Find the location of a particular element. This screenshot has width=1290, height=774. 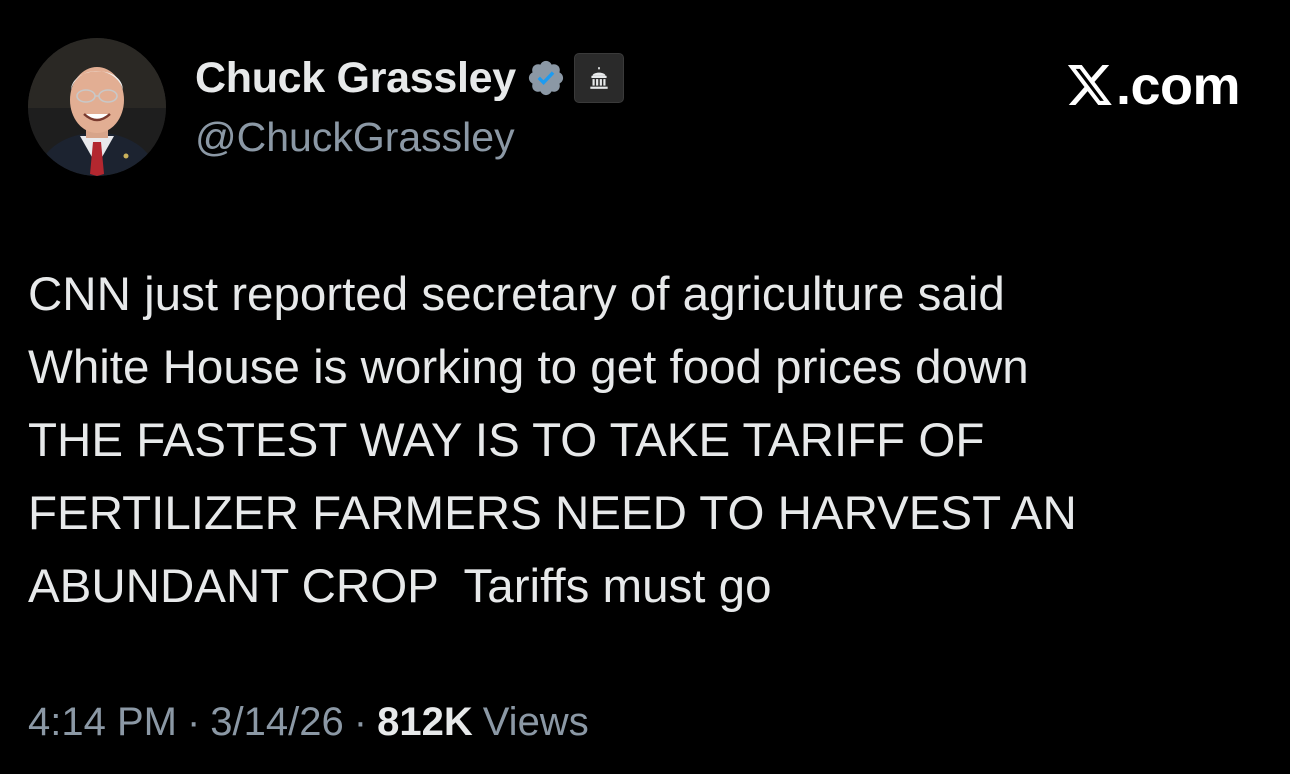

tweet-metadata: 4:14 PM · 3/14/26 · 812K Views is located at coordinates (308, 722).